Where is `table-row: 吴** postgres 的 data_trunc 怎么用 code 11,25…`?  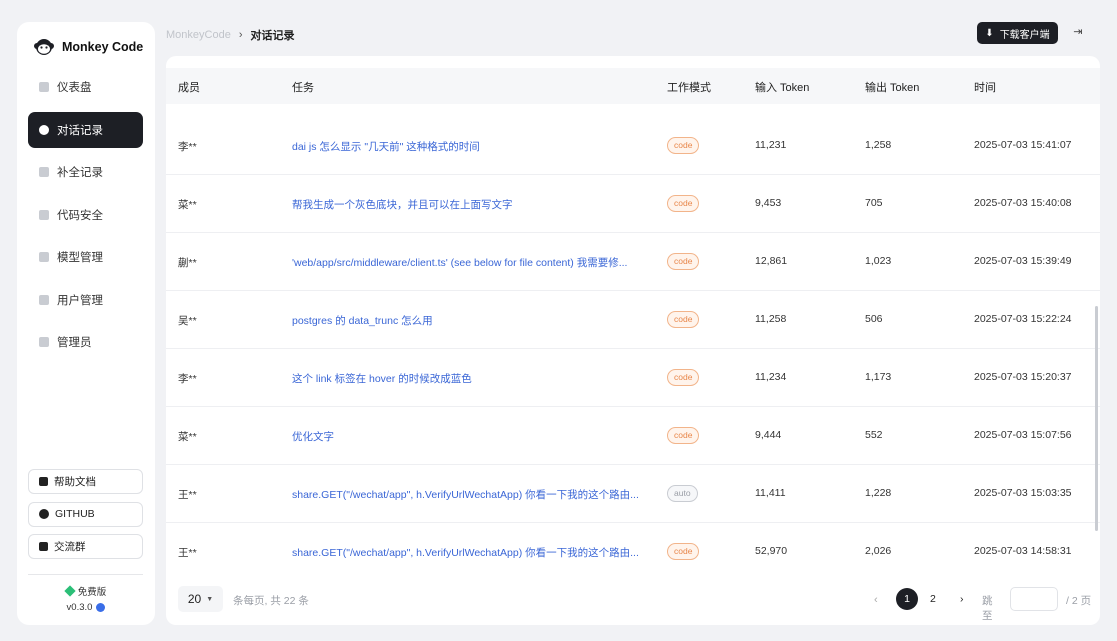 table-row: 吴** postgres 的 data_trunc 怎么用 code 11,25… is located at coordinates (633, 320).